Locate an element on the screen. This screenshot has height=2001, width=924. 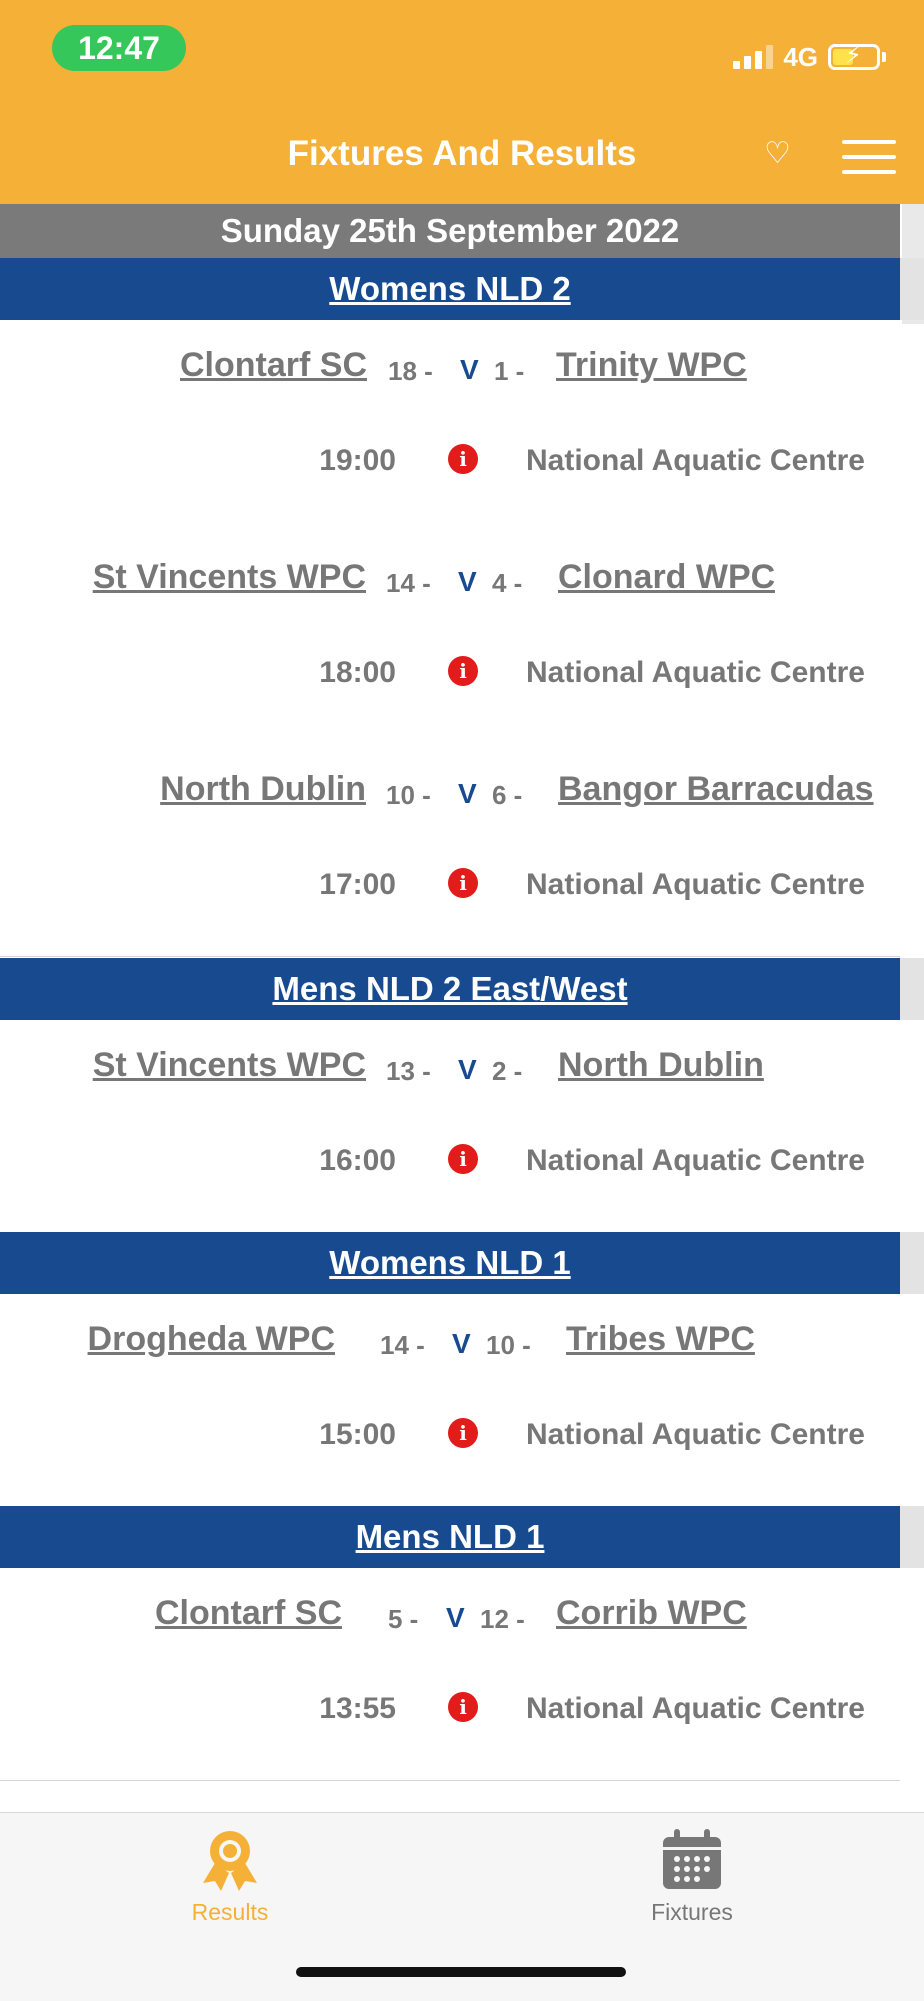
cellular-signal-icon is located at coordinates (753, 57).